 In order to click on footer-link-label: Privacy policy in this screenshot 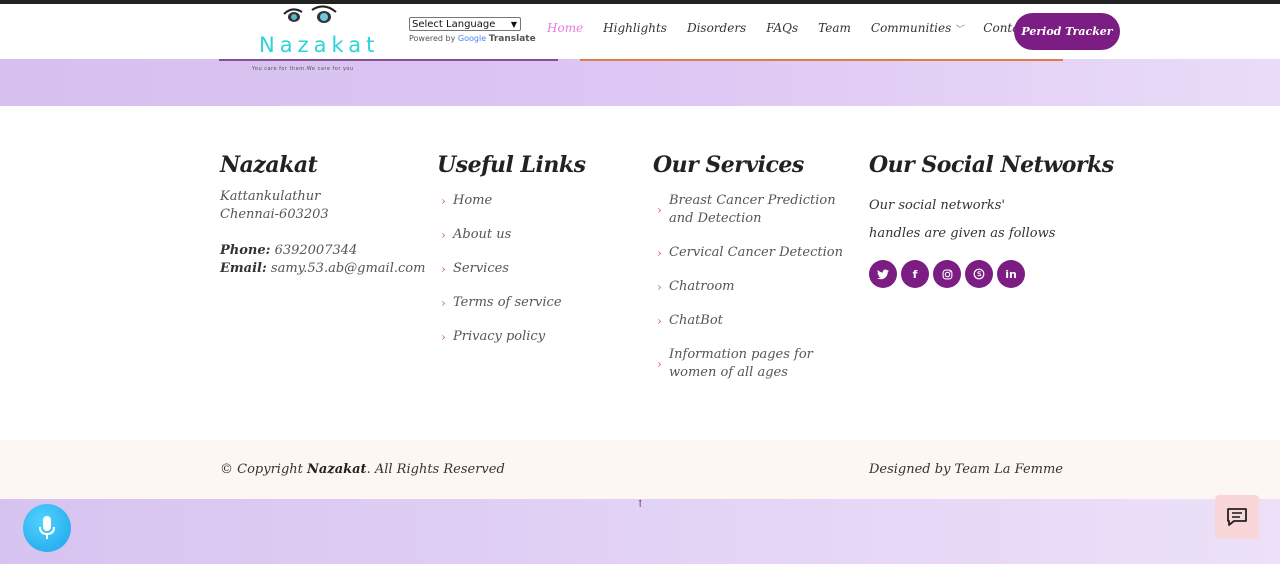, I will do `click(499, 336)`.